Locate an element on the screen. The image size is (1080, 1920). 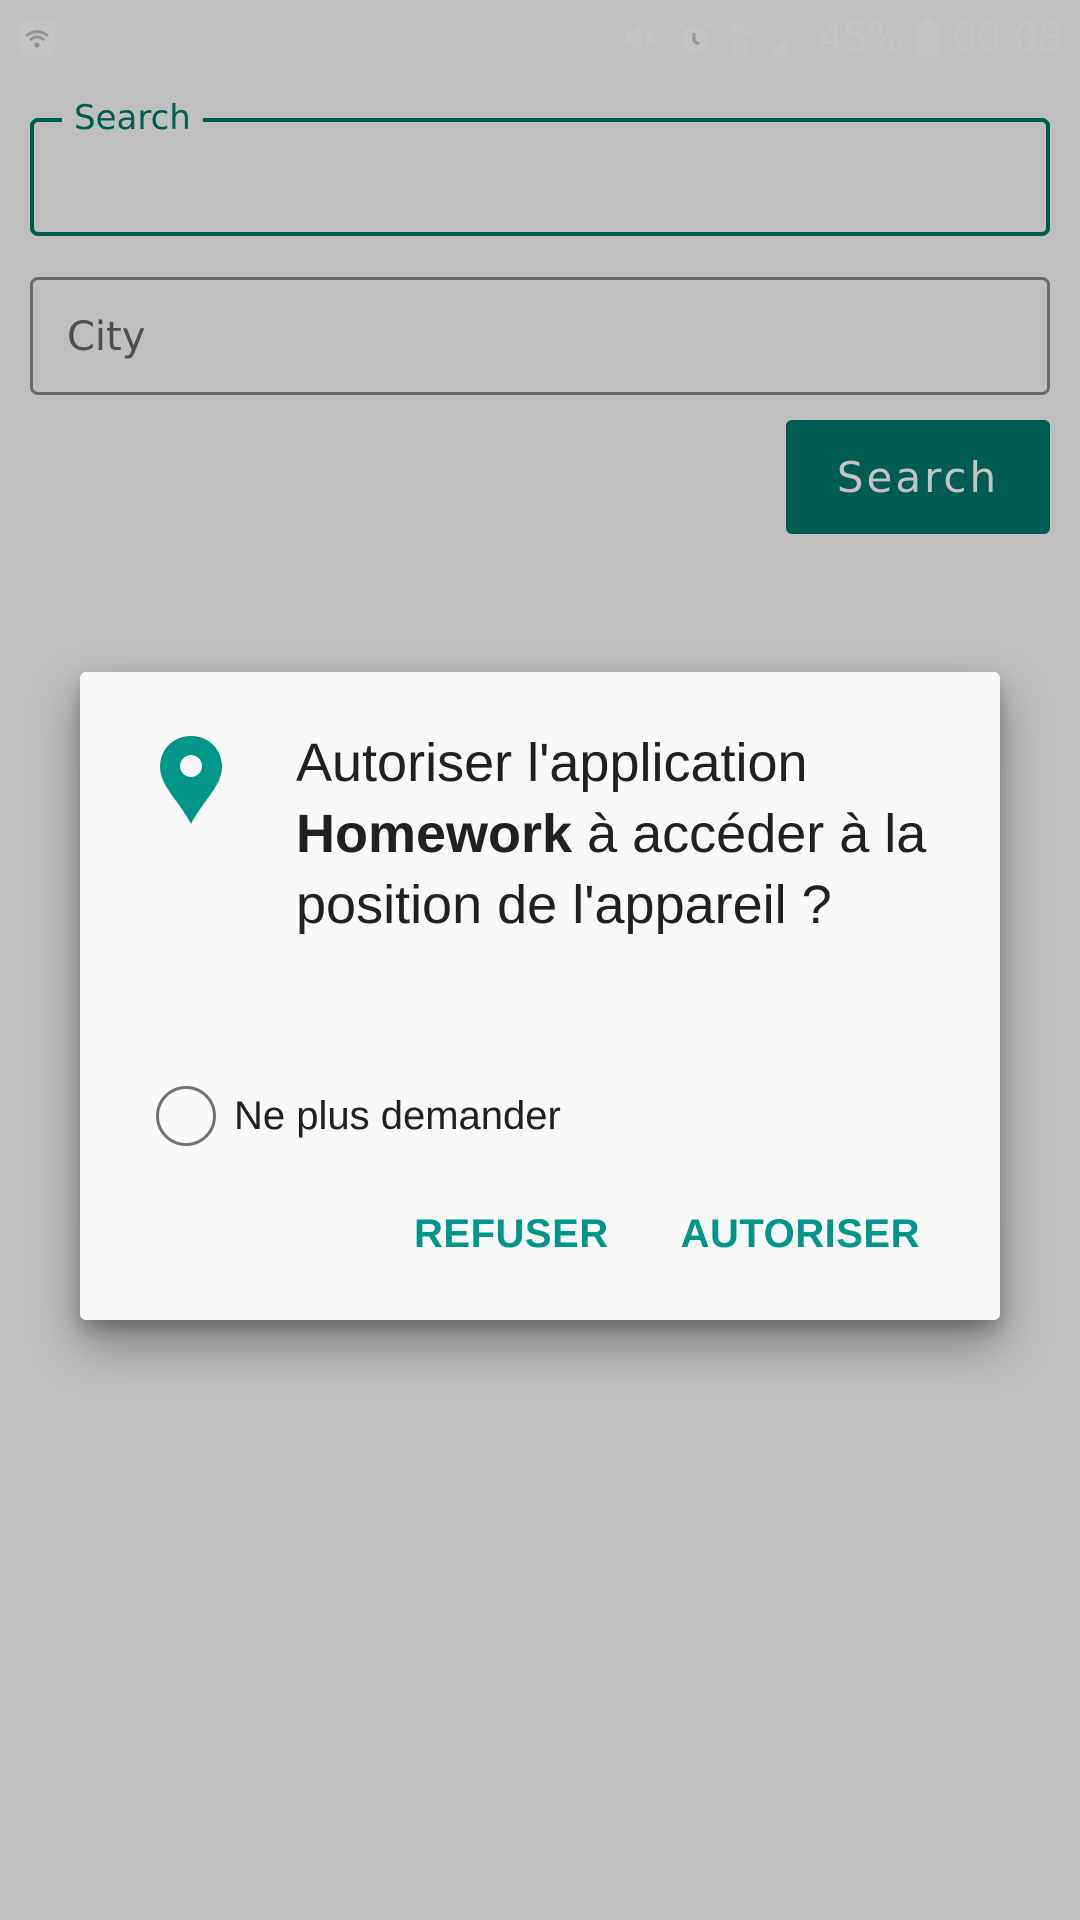
location-pin-icon is located at coordinates (191, 780).